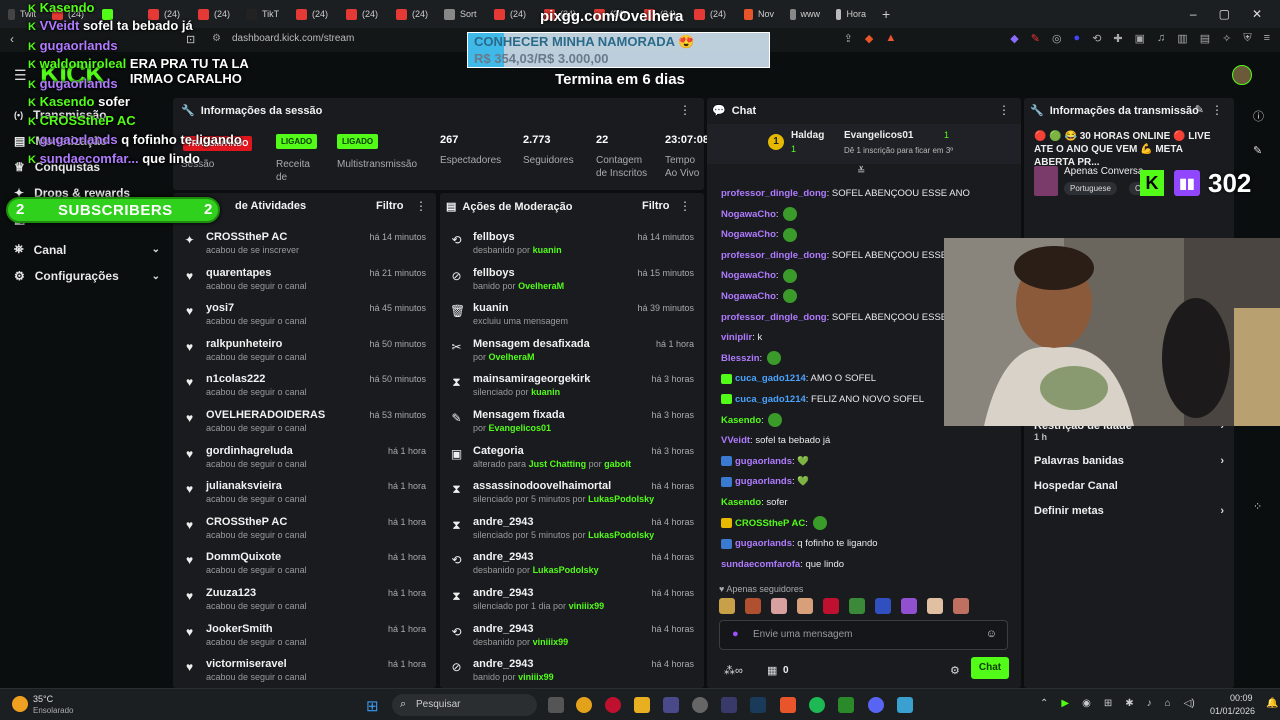  What do you see at coordinates (1242, 75) in the screenshot?
I see `user-avatar` at bounding box center [1242, 75].